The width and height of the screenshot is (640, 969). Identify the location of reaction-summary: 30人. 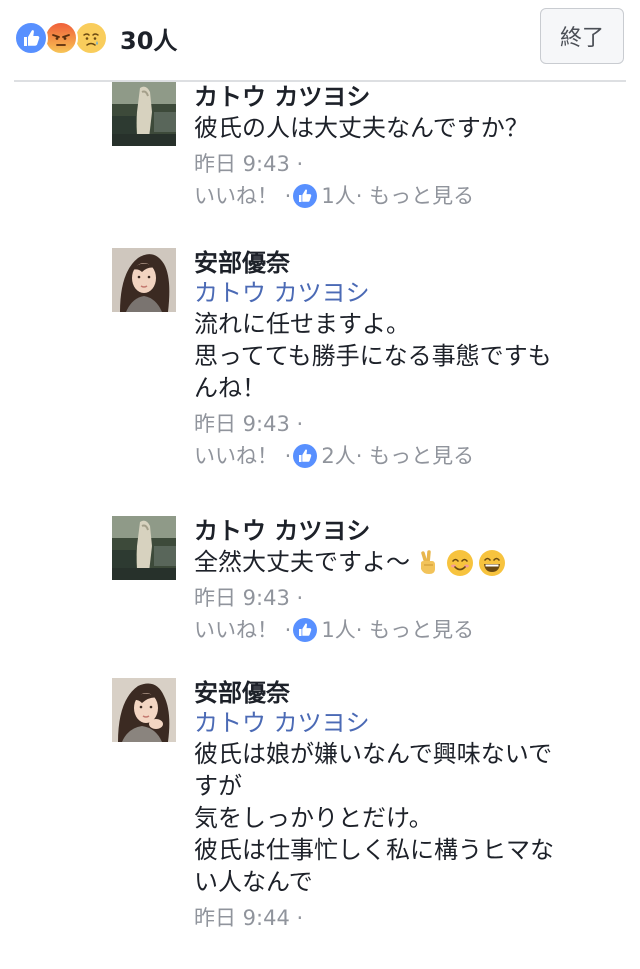
(95, 38).